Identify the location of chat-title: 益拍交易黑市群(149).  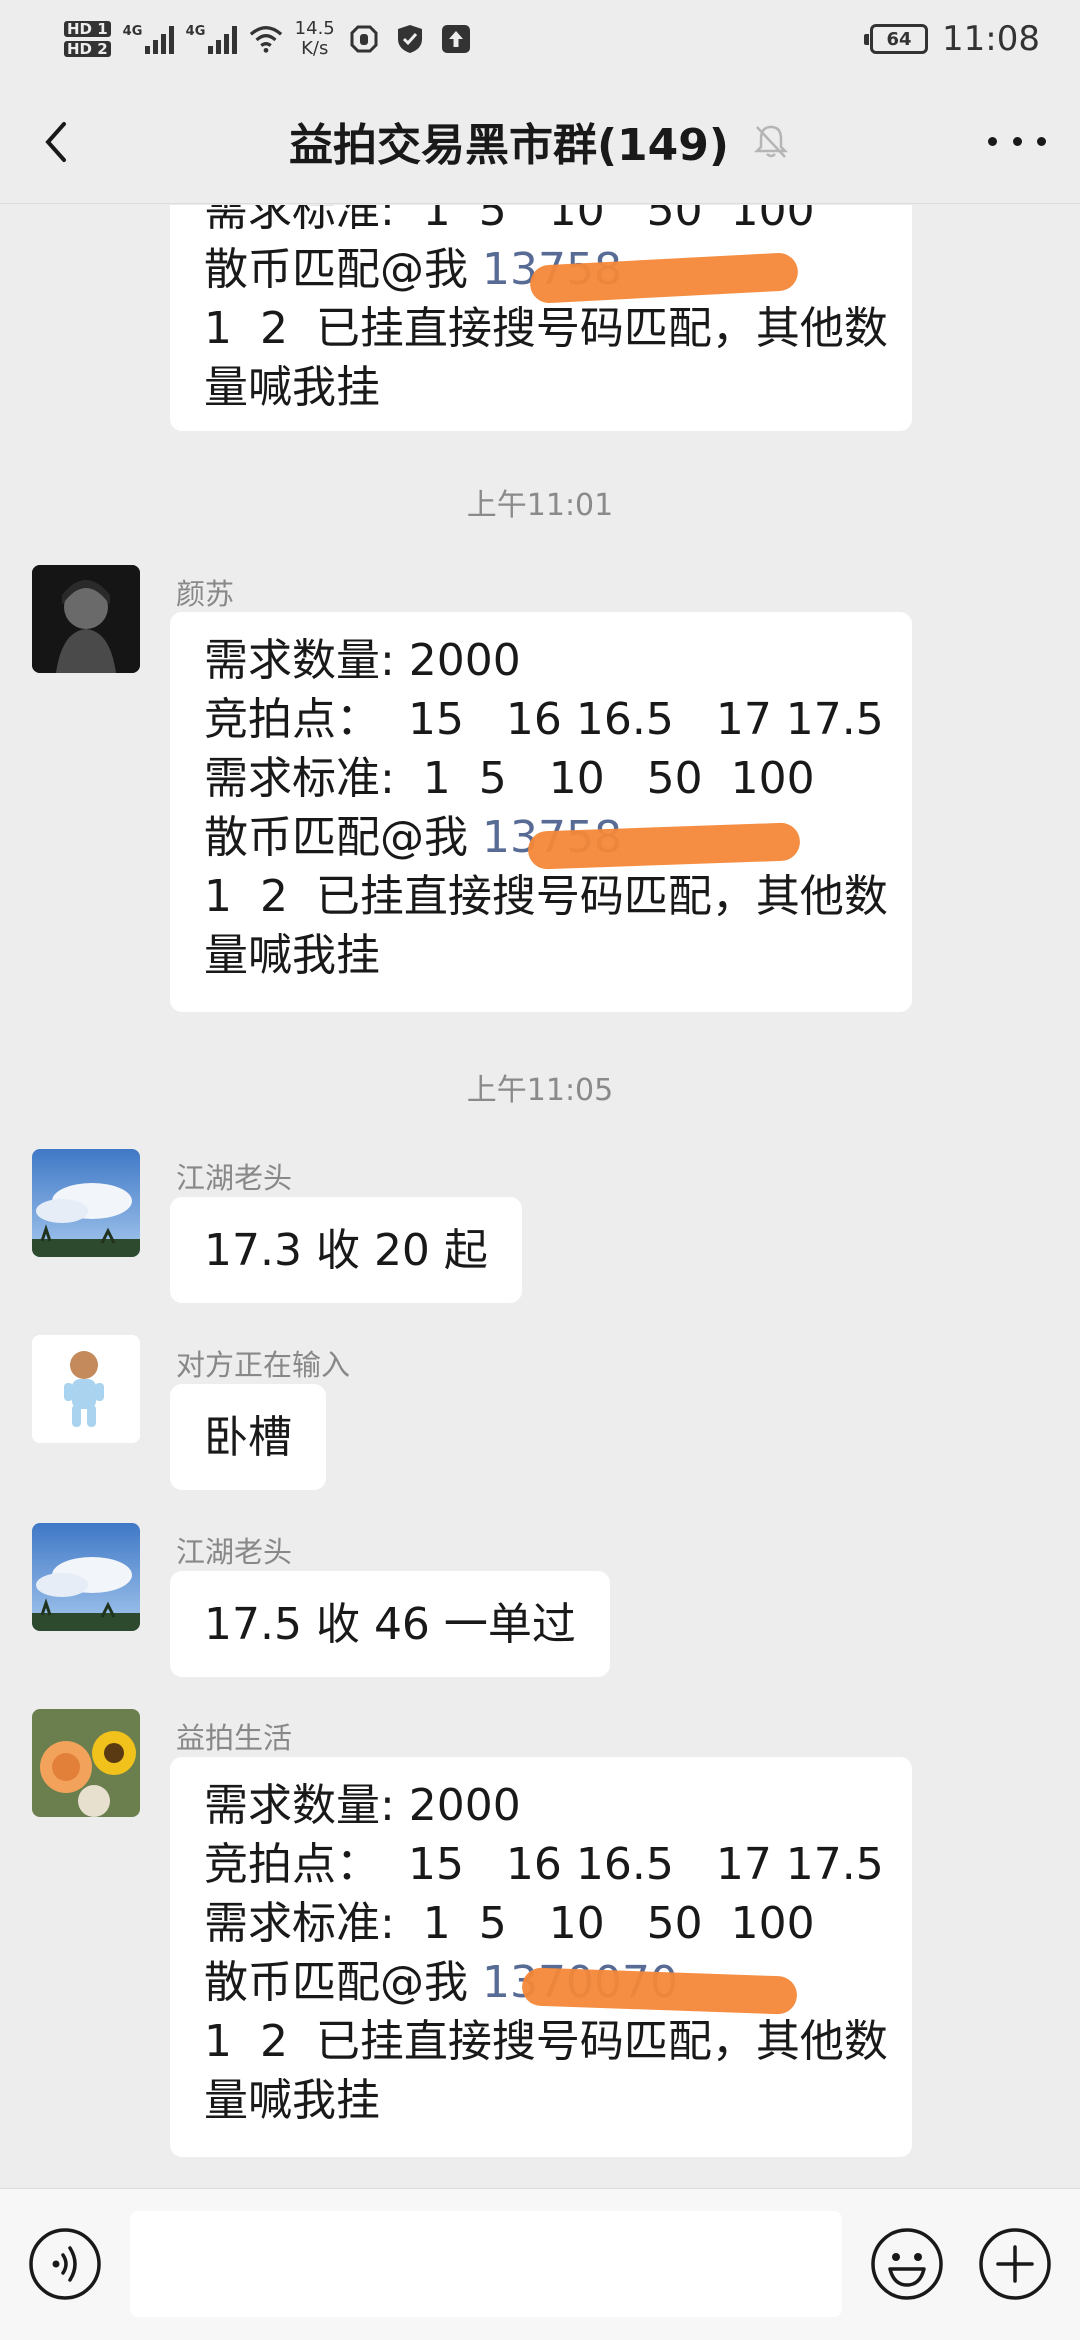
(509, 145).